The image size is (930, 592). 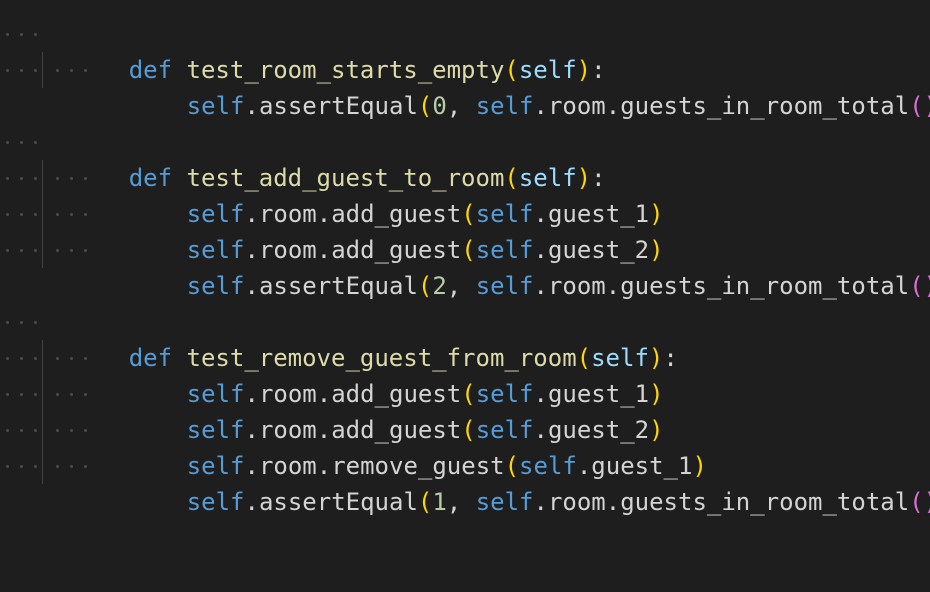 I want to click on code-line: def test_room_starts_empty(self):, so click(x=465, y=50).